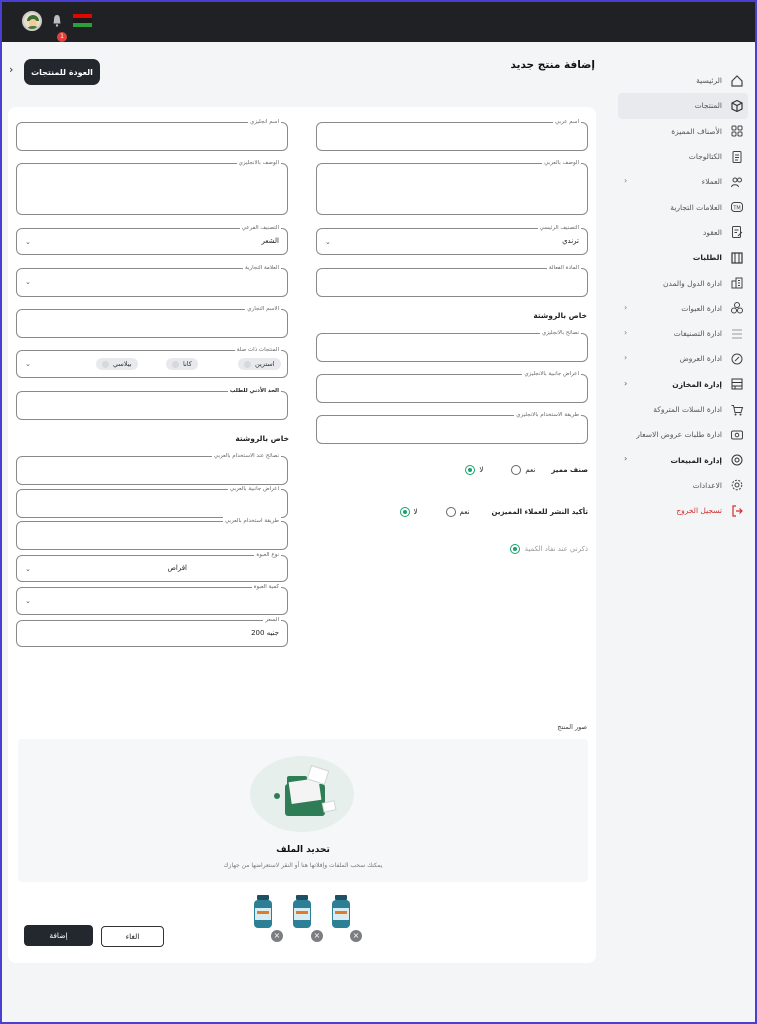  I want to click on sidebar-item-12: إدارة المخازن ›, so click(683, 384).